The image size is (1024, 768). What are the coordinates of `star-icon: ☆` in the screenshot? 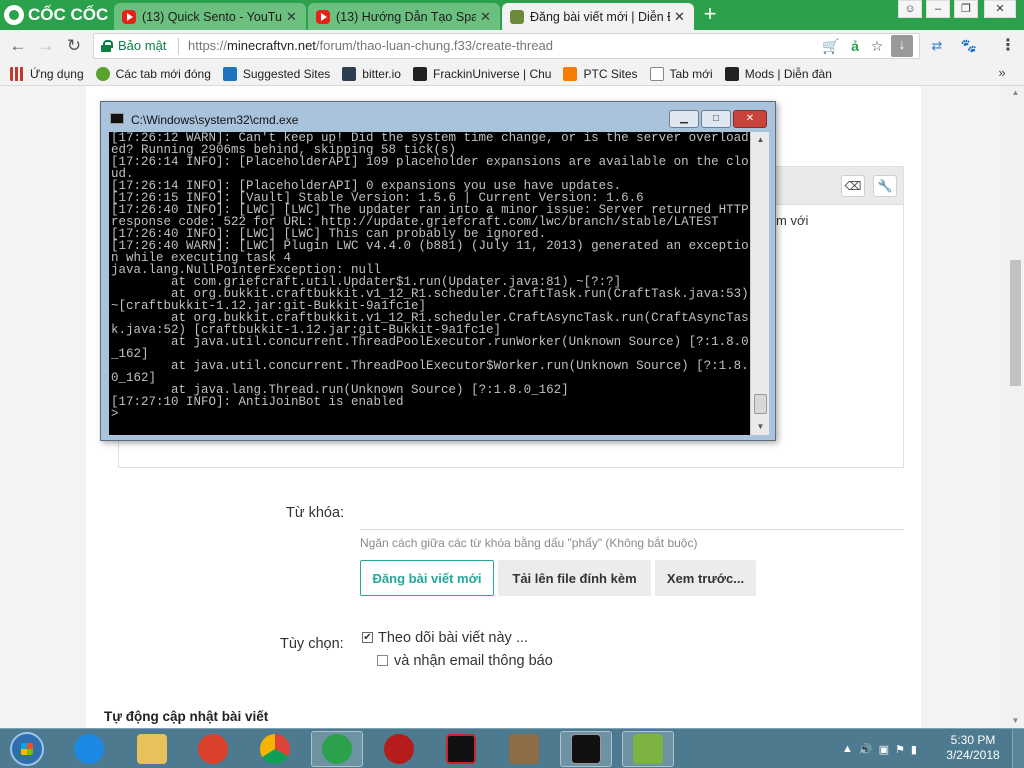 It's located at (877, 46).